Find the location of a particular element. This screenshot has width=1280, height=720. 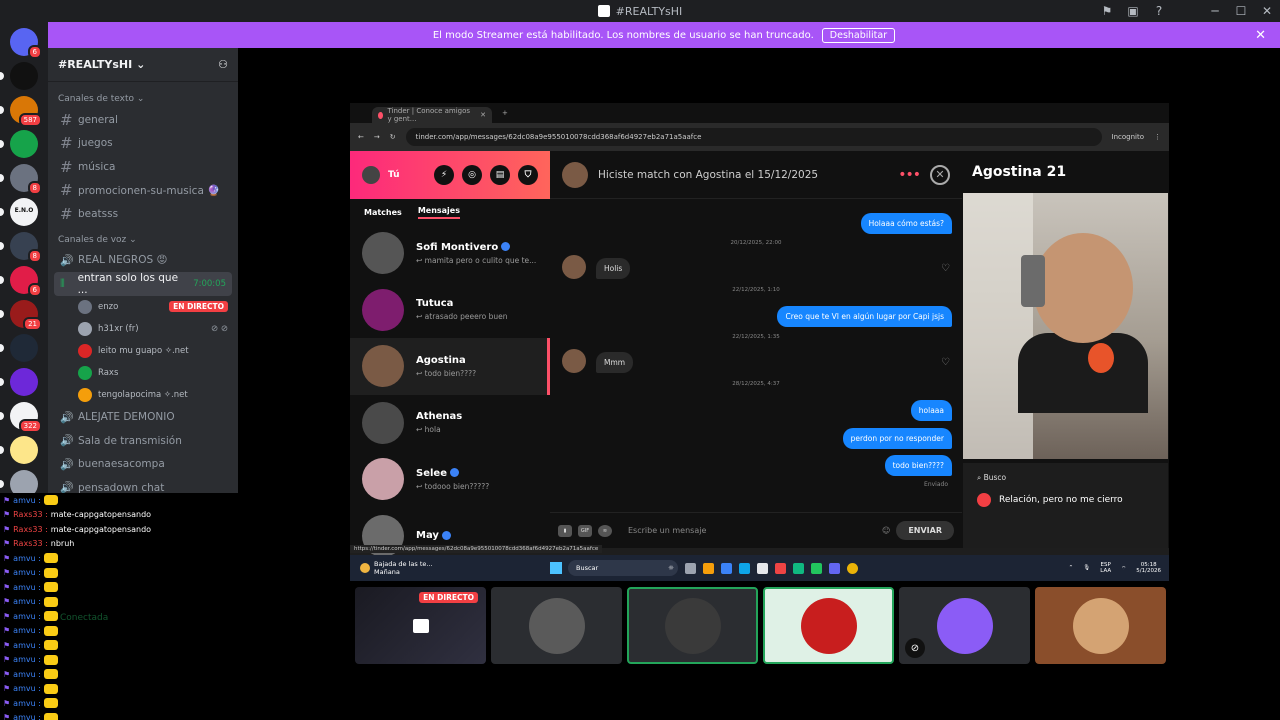

match-preview: ↩ todooo bien????? is located at coordinates (453, 486).